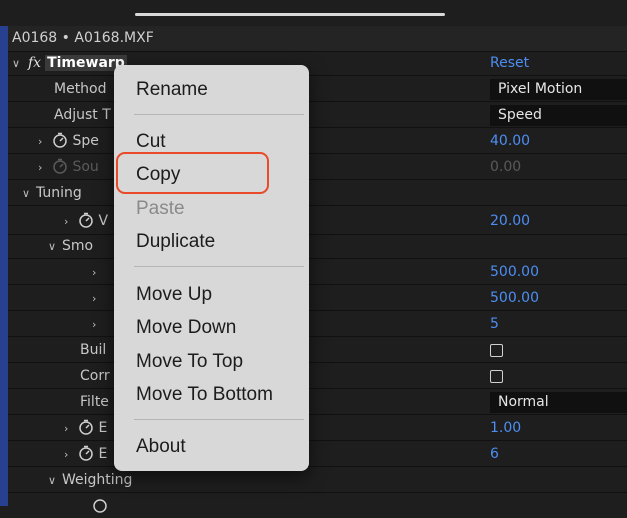 This screenshot has width=627, height=518. I want to click on fx-icon: fx, so click(34, 63).